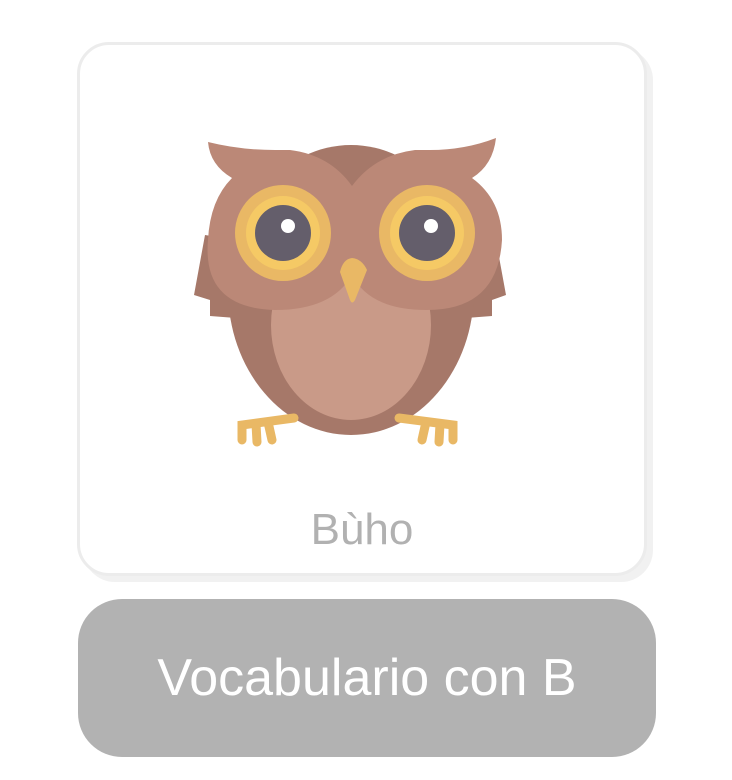 This screenshot has width=732, height=780. What do you see at coordinates (283, 233) in the screenshot?
I see `left-eye` at bounding box center [283, 233].